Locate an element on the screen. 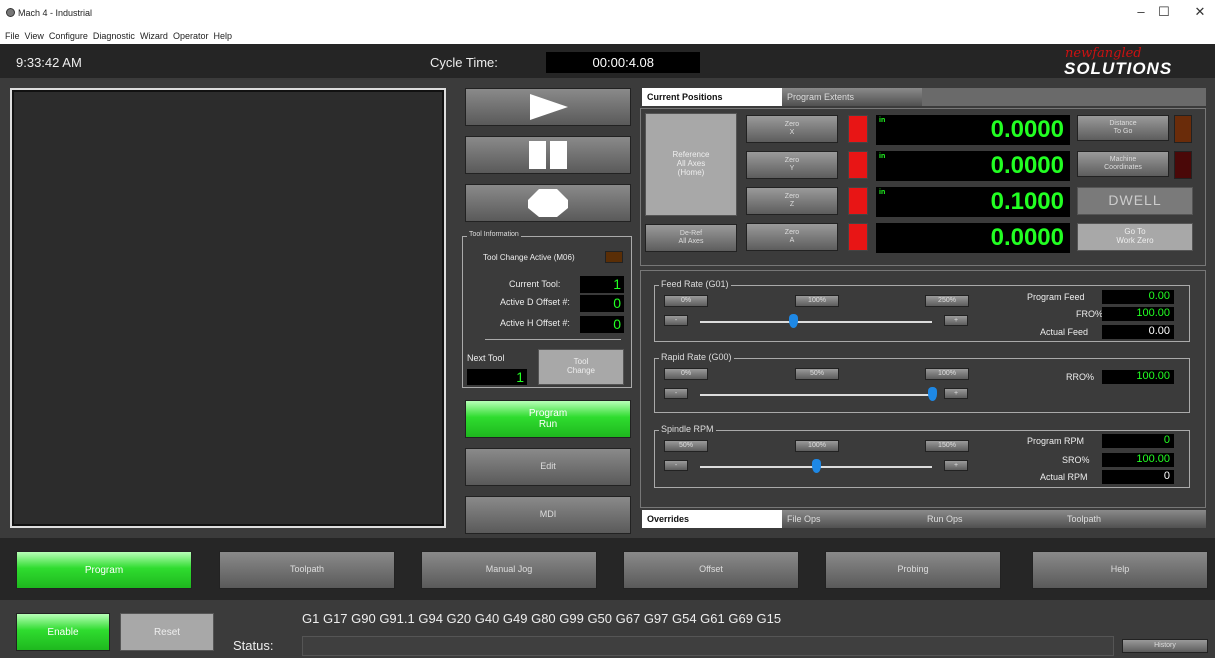  fro-value: 100.00 is located at coordinates (1138, 314).